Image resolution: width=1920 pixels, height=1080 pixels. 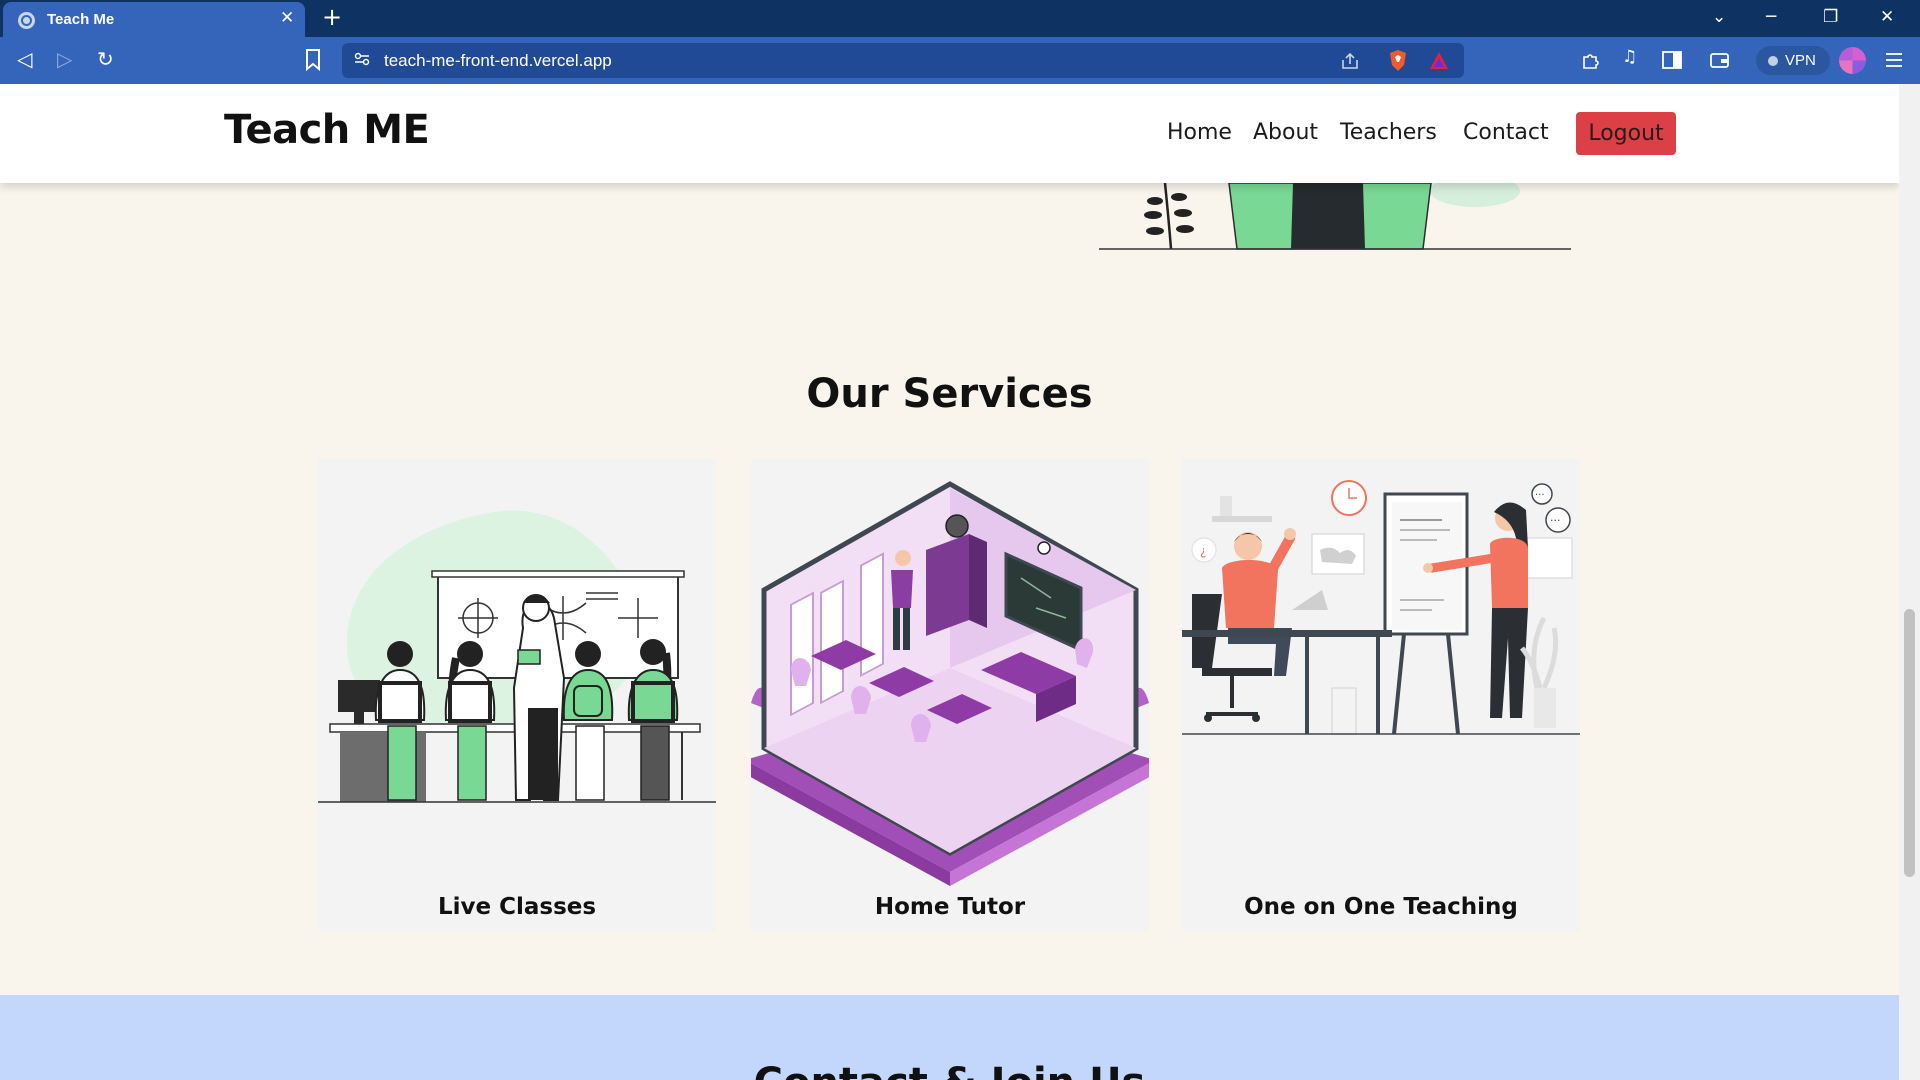 I want to click on share-icon, so click(x=1350, y=61).